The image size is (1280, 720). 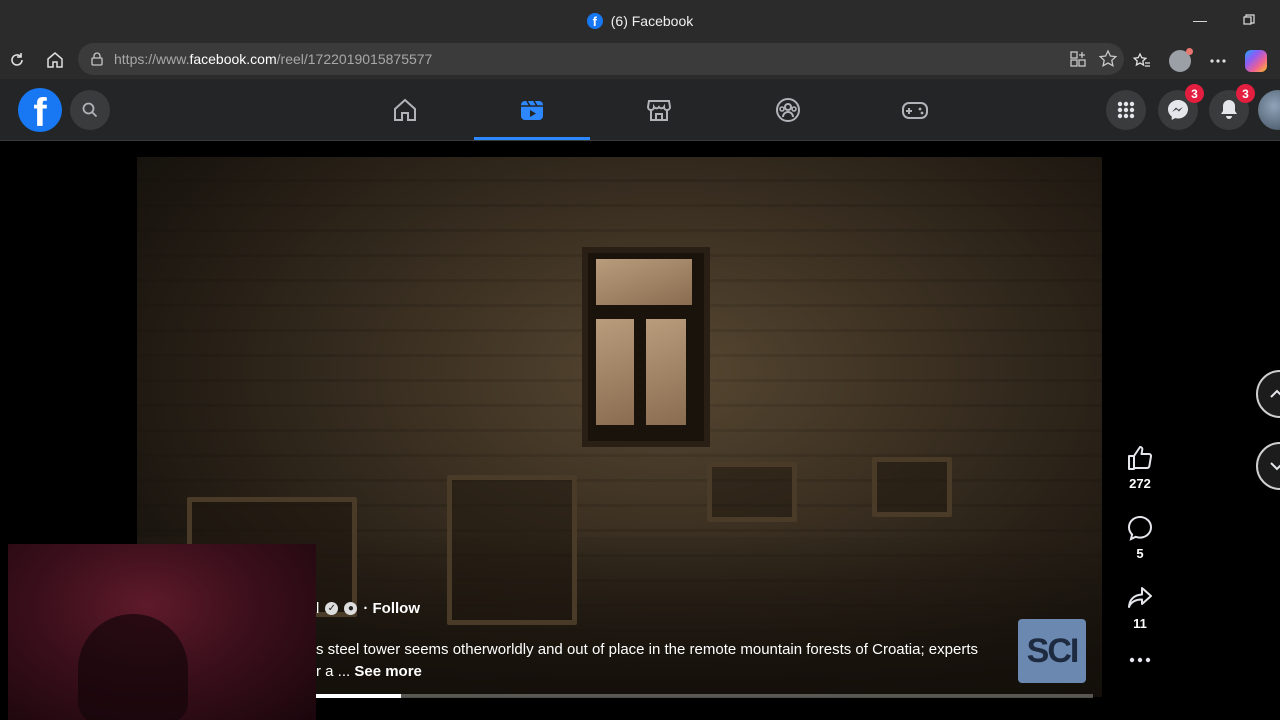 What do you see at coordinates (351, 608) in the screenshot?
I see `public-globe-icon: ●` at bounding box center [351, 608].